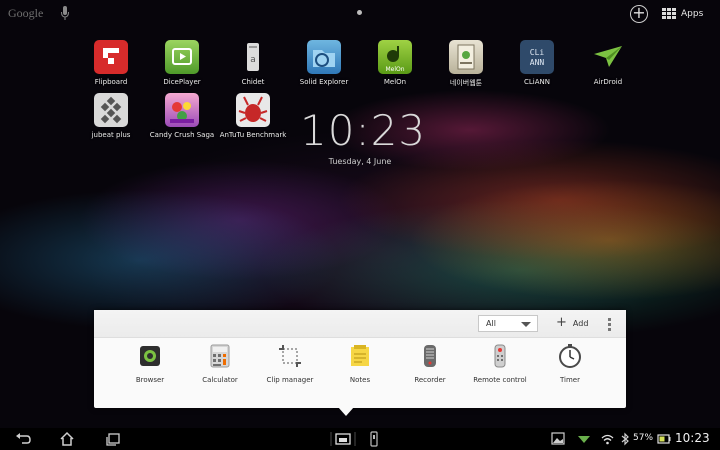 This screenshot has width=720, height=450. I want to click on screenshot-notification-icon, so click(558, 439).